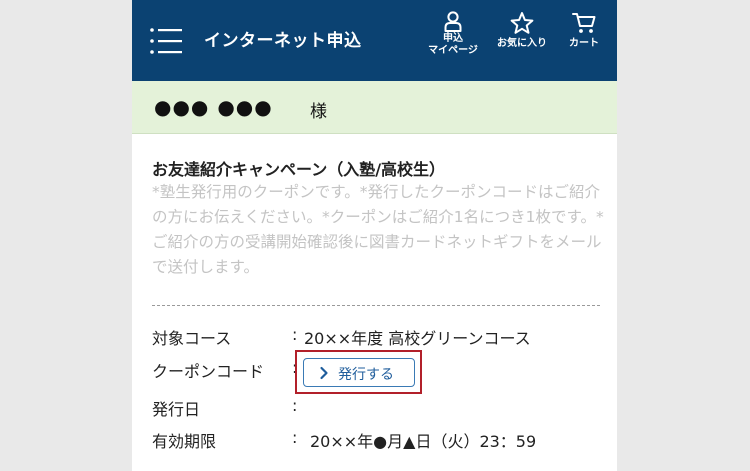 The width and height of the screenshot is (750, 471). What do you see at coordinates (376, 305) in the screenshot?
I see `section-divider` at bounding box center [376, 305].